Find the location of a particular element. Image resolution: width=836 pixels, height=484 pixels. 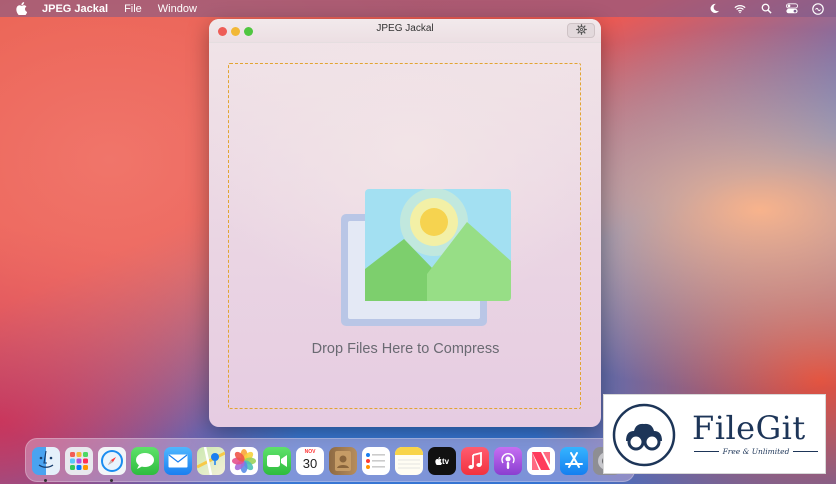

messages-icon is located at coordinates (145, 461).